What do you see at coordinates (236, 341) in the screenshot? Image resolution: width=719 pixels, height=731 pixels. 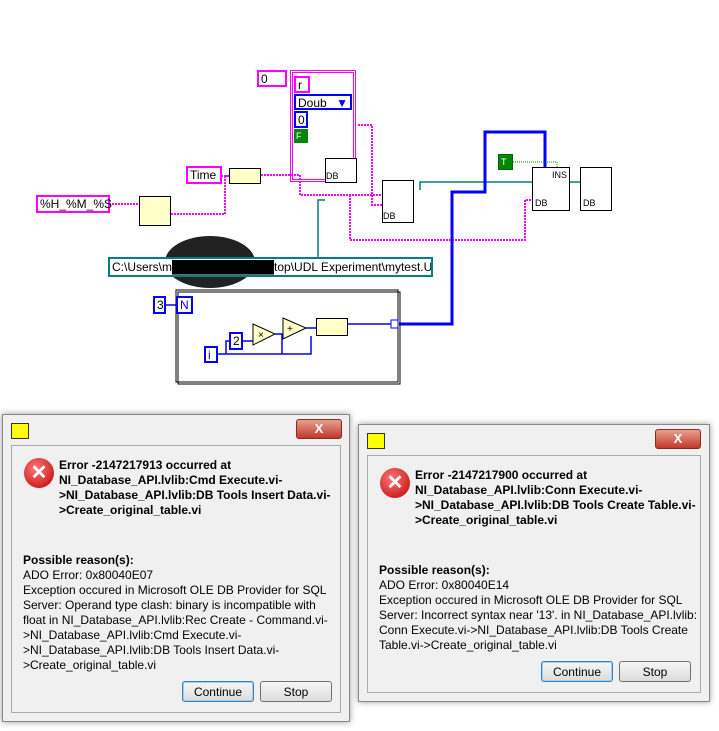 I see `multiplier-constant: 2` at bounding box center [236, 341].